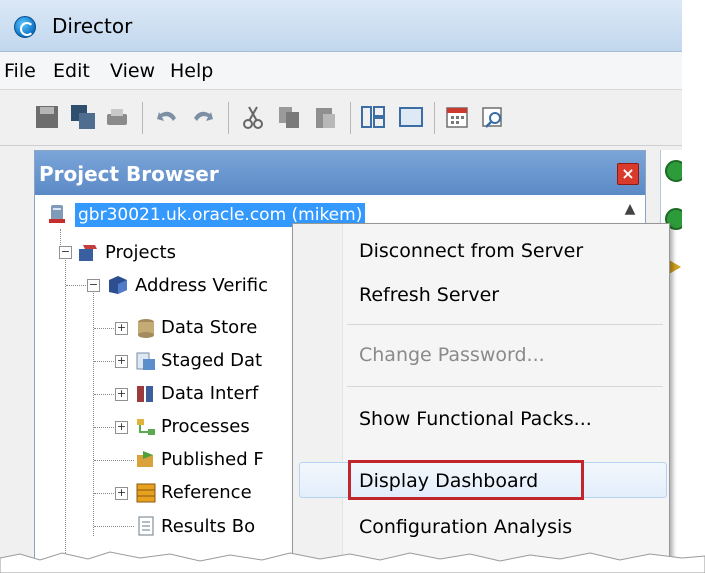 This screenshot has height=573, width=705. Describe the element at coordinates (121, 394) in the screenshot. I see `data-interface-expander: +` at that location.